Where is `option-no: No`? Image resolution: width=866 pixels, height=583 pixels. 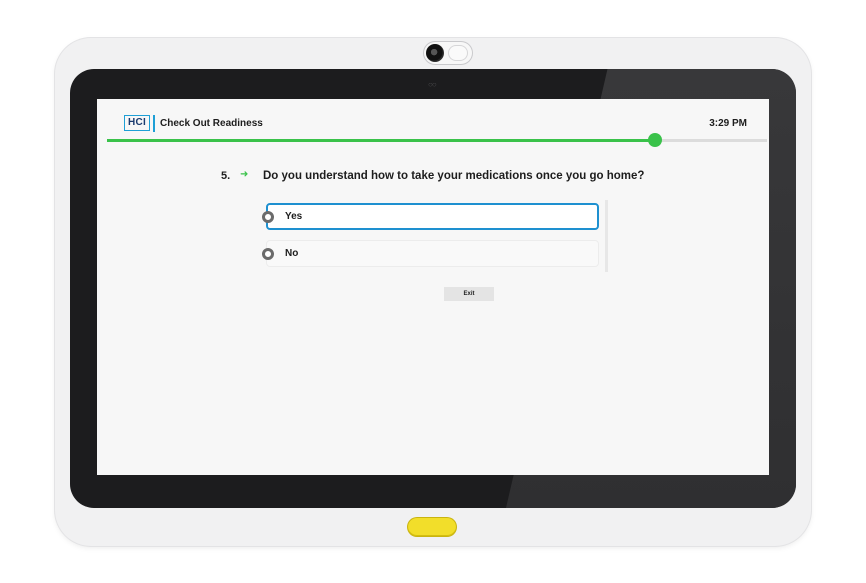 option-no: No is located at coordinates (430, 253).